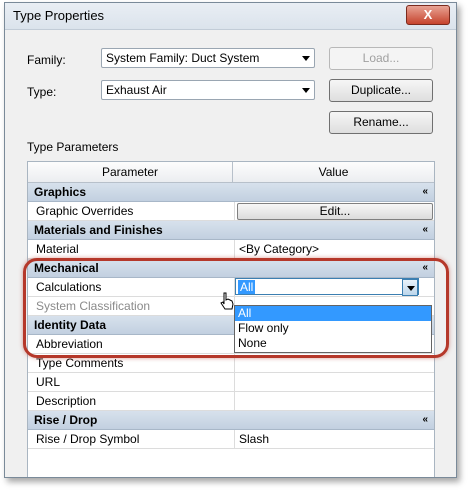 The image size is (473, 495). I want to click on row-type-comments: Type Comments, so click(231, 363).